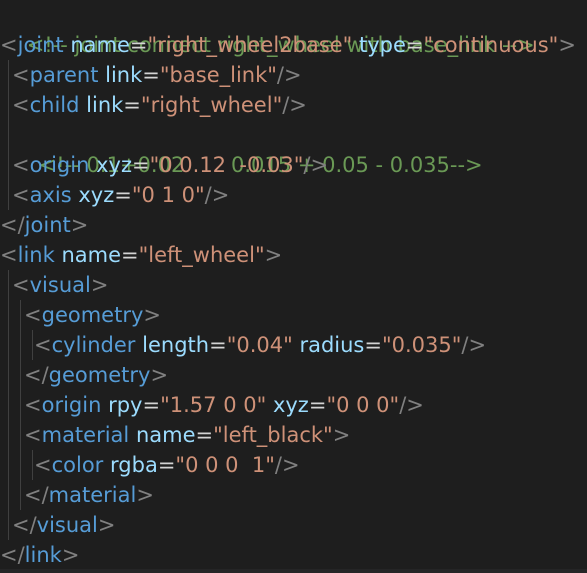 This screenshot has width=587, height=573. Describe the element at coordinates (44, 225) in the screenshot. I see `code-line-8: </joint>` at that location.